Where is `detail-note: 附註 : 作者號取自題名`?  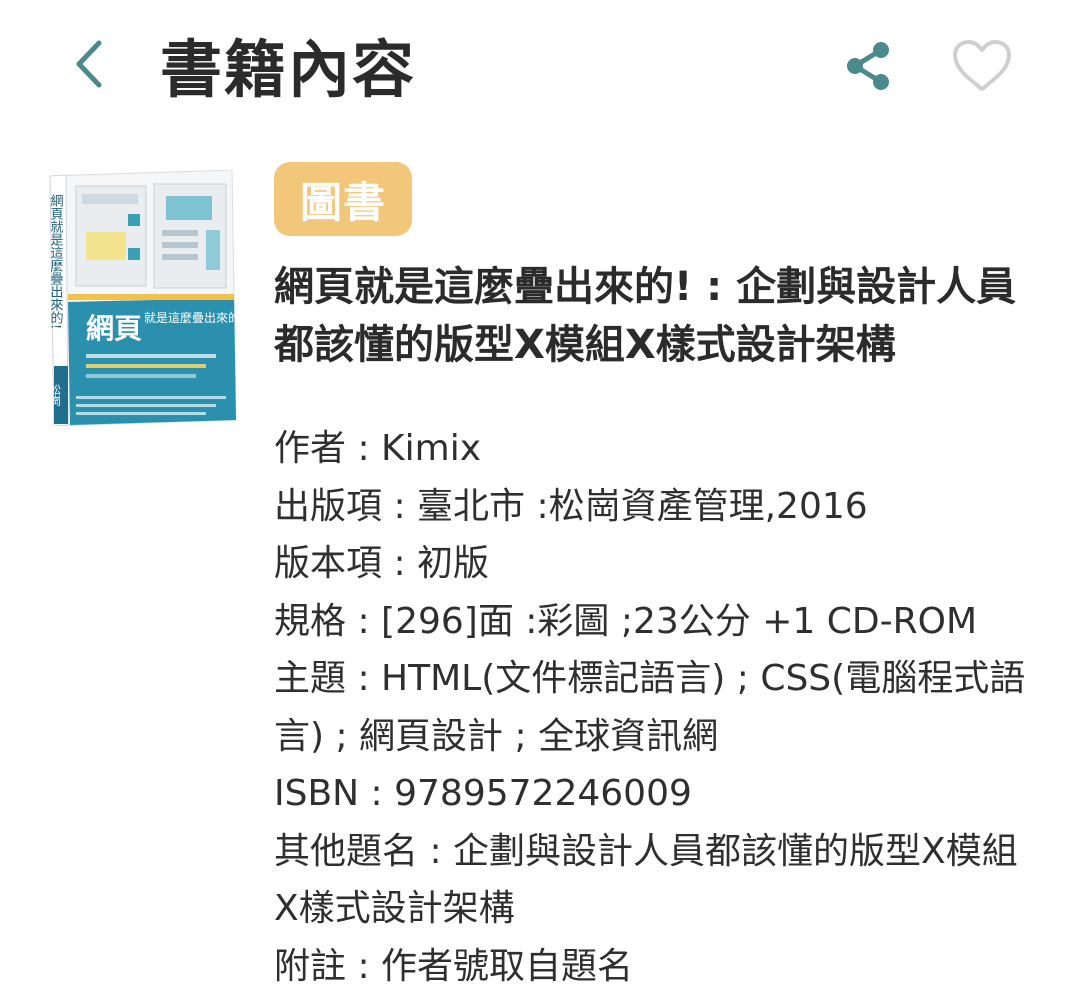
detail-note: 附註 : 作者號取自題名 is located at coordinates (654, 966).